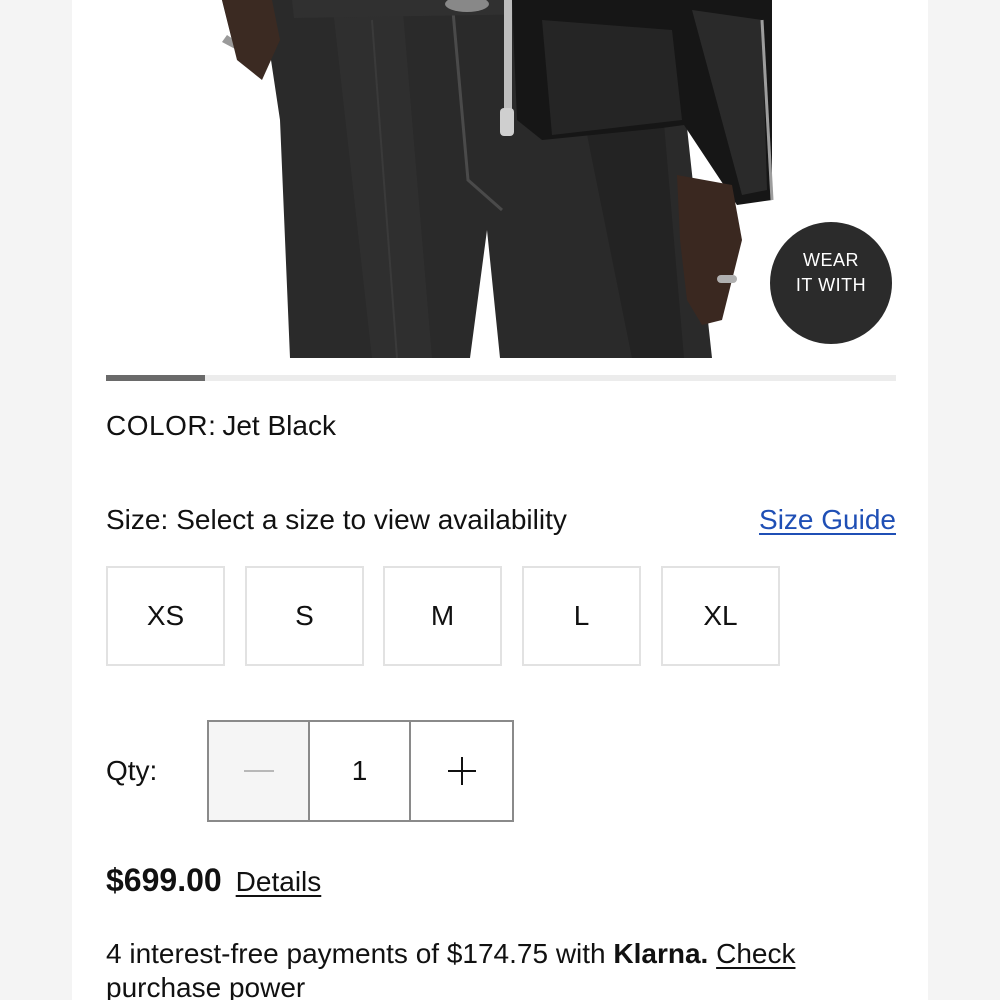 The height and width of the screenshot is (1000, 1000). Describe the element at coordinates (137, 519) in the screenshot. I see `size-label: Size:` at that location.